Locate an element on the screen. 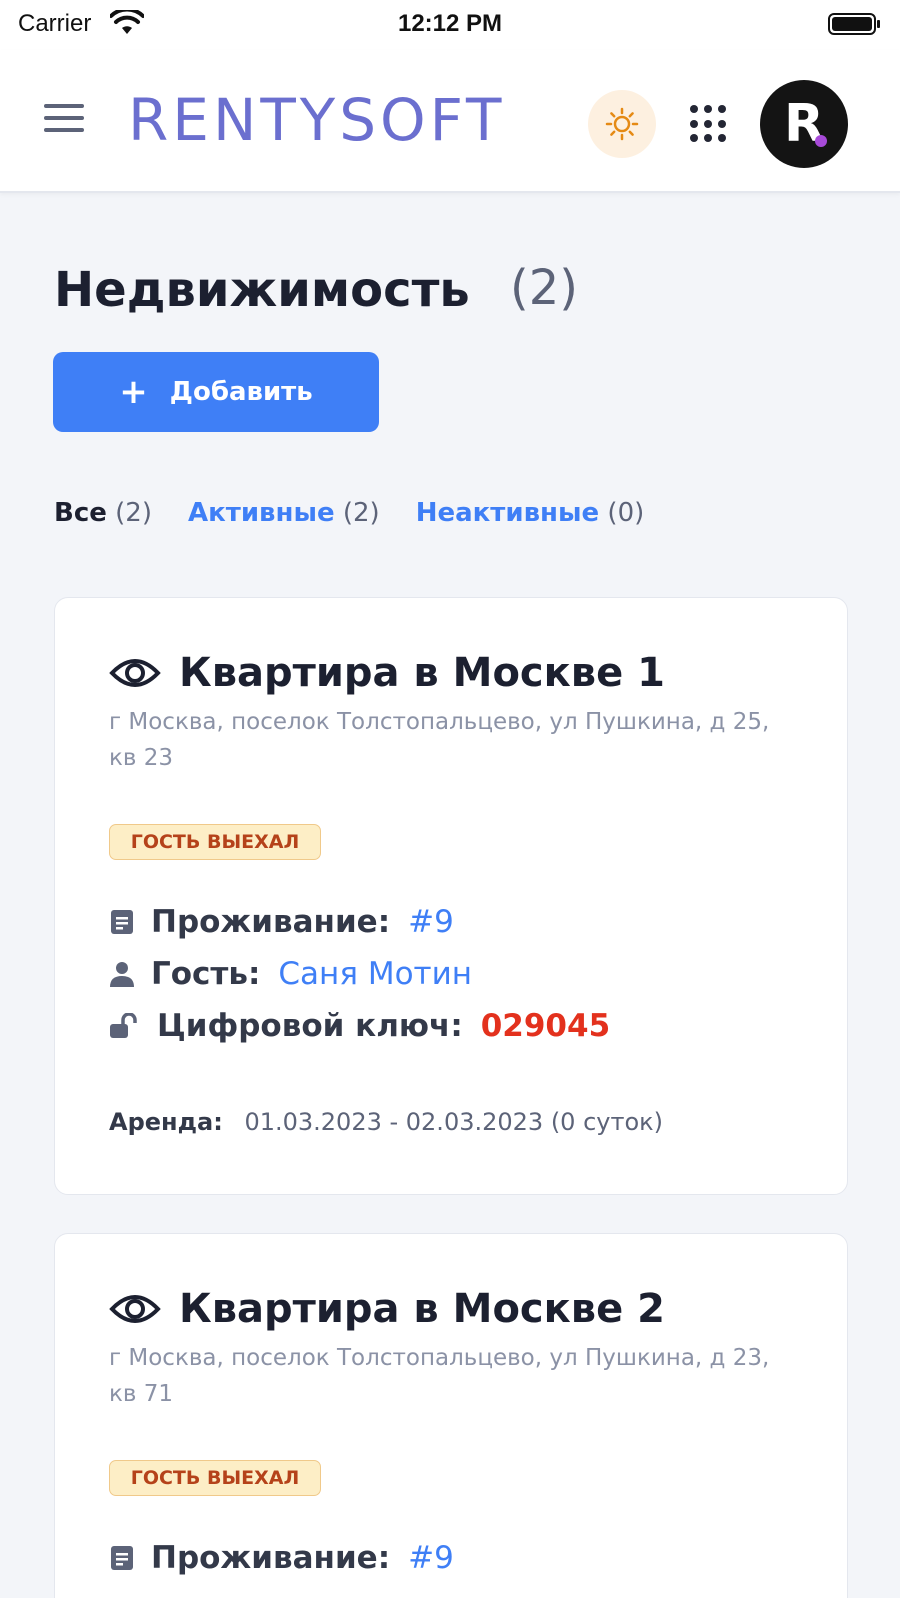 The width and height of the screenshot is (900, 1598). plus-icon: + is located at coordinates (133, 392).